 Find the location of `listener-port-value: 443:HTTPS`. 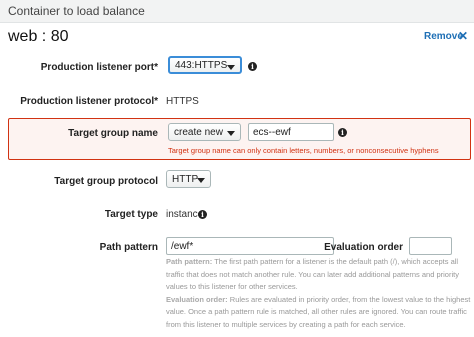

listener-port-value: 443:HTTPS is located at coordinates (201, 65).